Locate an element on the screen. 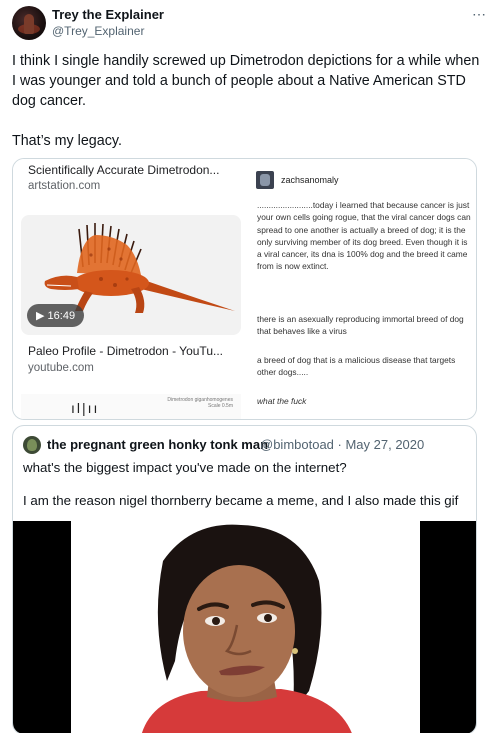 The width and height of the screenshot is (499, 733). play-icon: ▶ is located at coordinates (40, 316).